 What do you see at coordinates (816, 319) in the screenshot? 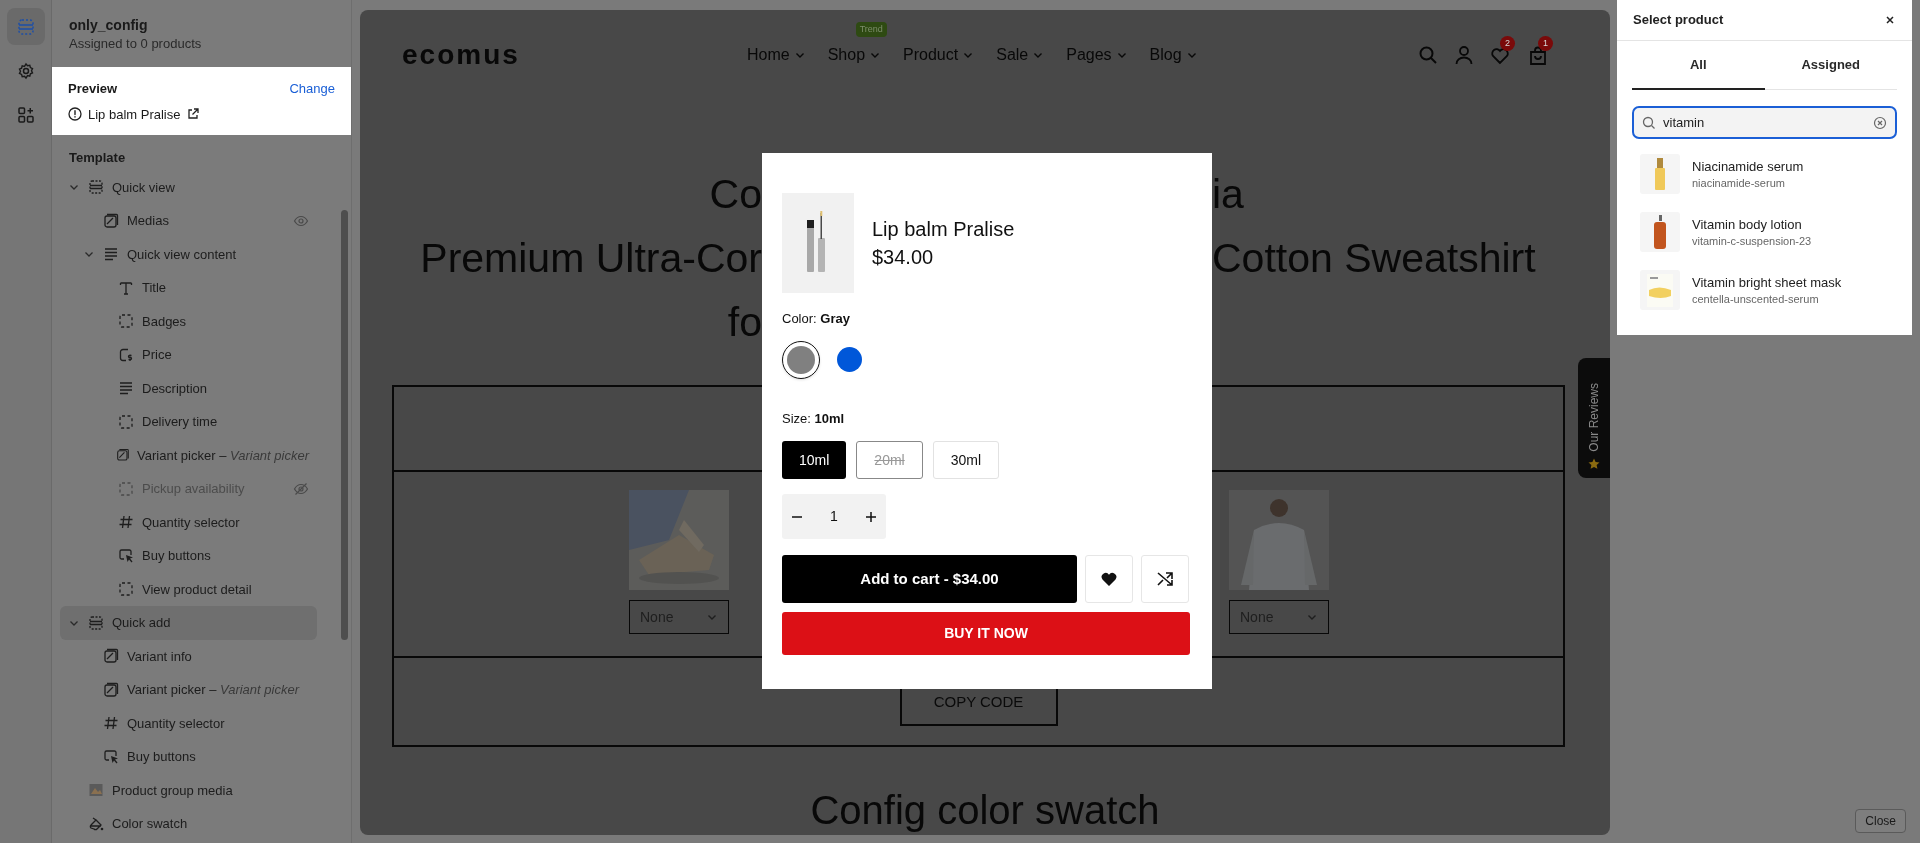
I see `color-label: Color: Gray` at bounding box center [816, 319].